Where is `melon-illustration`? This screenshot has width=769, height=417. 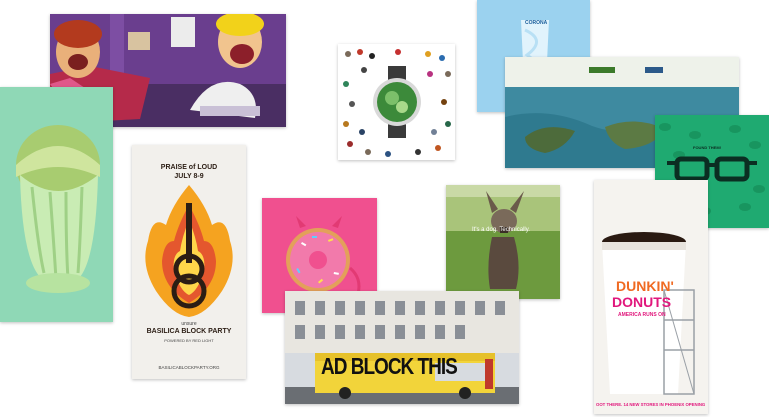 melon-illustration is located at coordinates (56, 204).